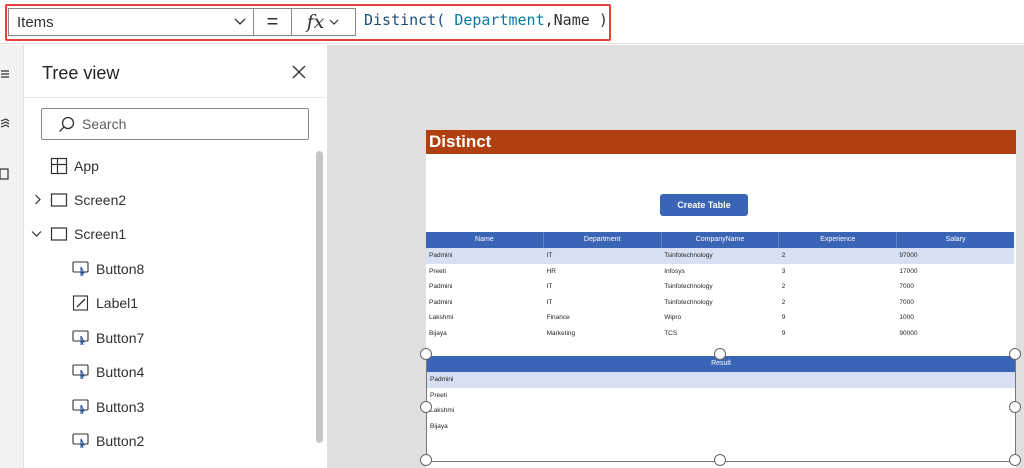 This screenshot has height=468, width=1024. I want to click on tree-item-label: Button4, so click(120, 372).